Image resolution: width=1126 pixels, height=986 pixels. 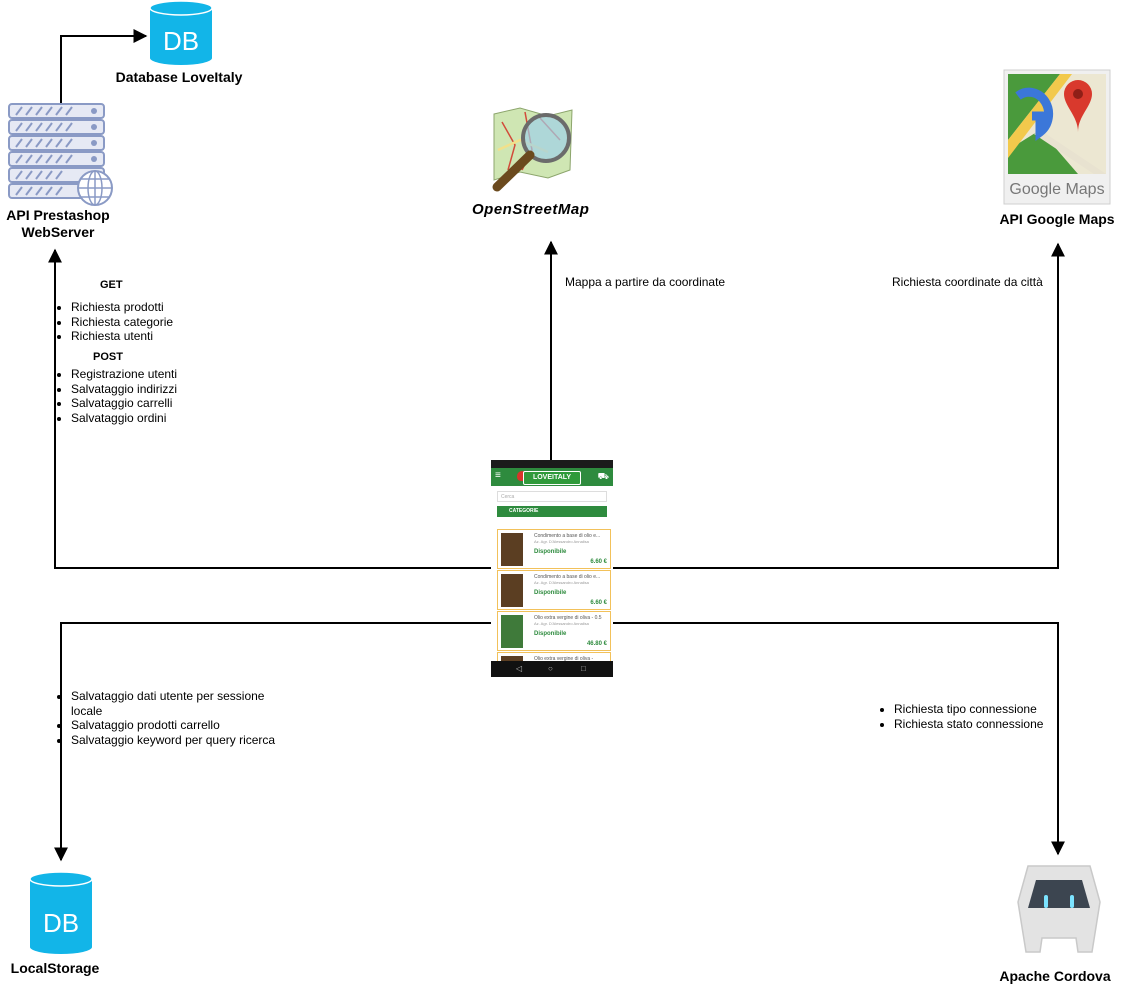 I want to click on openstreetmap-logo-icon, so click(x=532, y=149).